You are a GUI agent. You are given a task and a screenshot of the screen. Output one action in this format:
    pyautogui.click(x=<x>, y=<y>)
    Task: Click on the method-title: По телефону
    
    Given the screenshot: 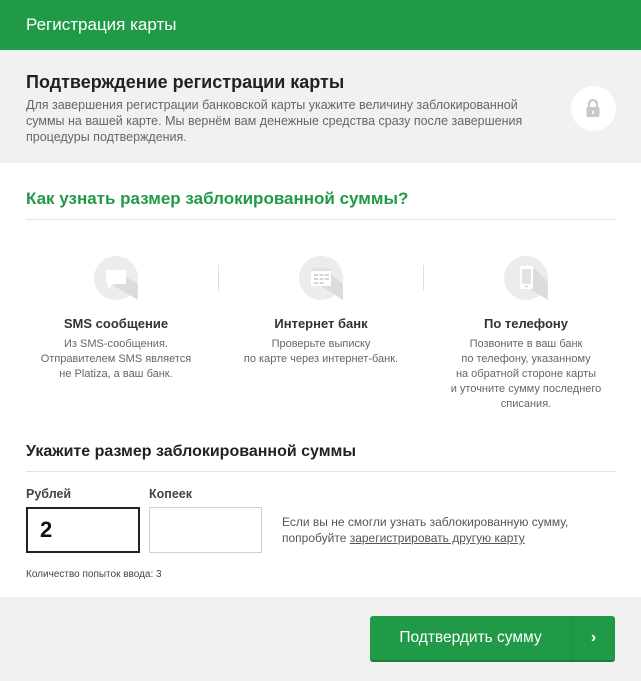 What is the action you would take?
    pyautogui.click(x=526, y=323)
    